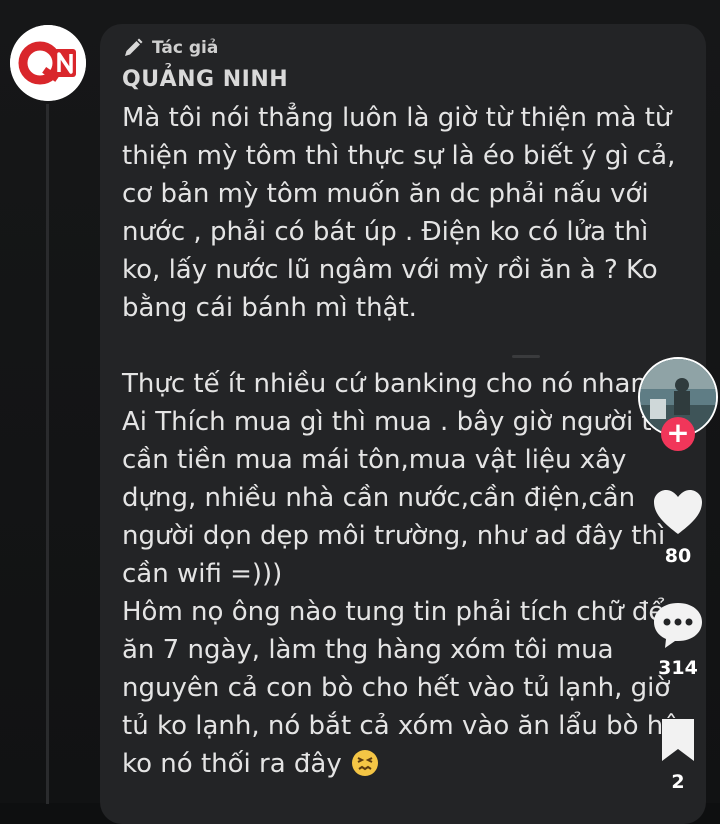 The height and width of the screenshot is (824, 720). I want to click on channel-logo-avatar, so click(48, 63).